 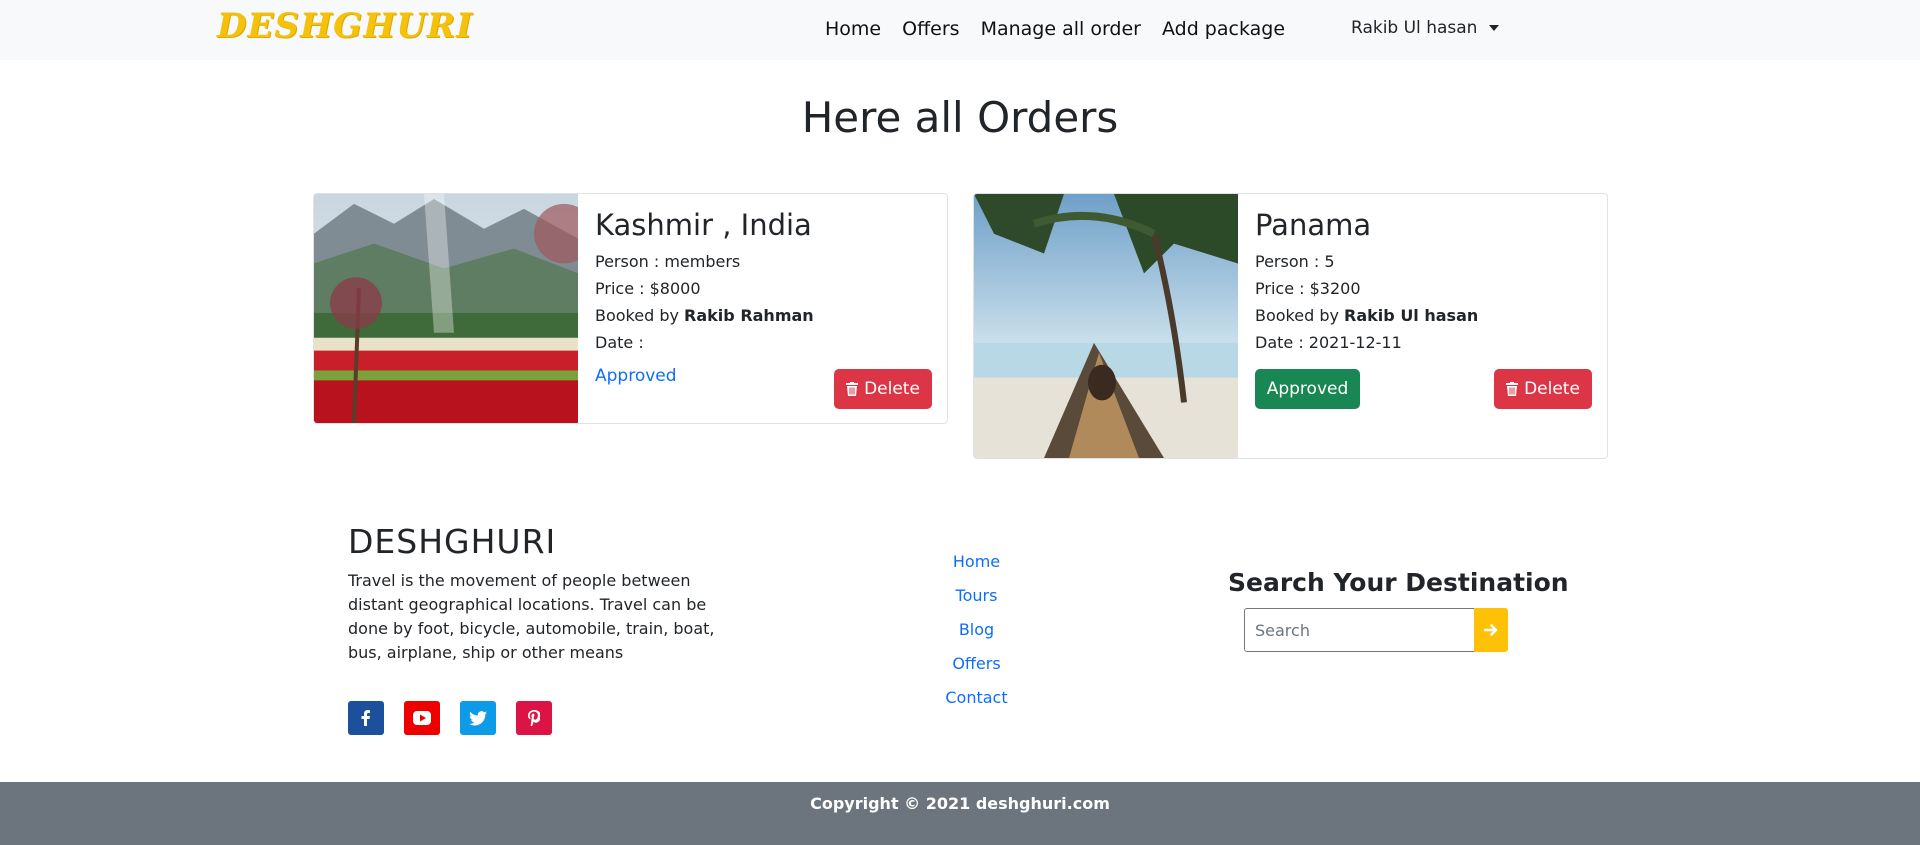 I want to click on order-person: Person : members, so click(x=668, y=261).